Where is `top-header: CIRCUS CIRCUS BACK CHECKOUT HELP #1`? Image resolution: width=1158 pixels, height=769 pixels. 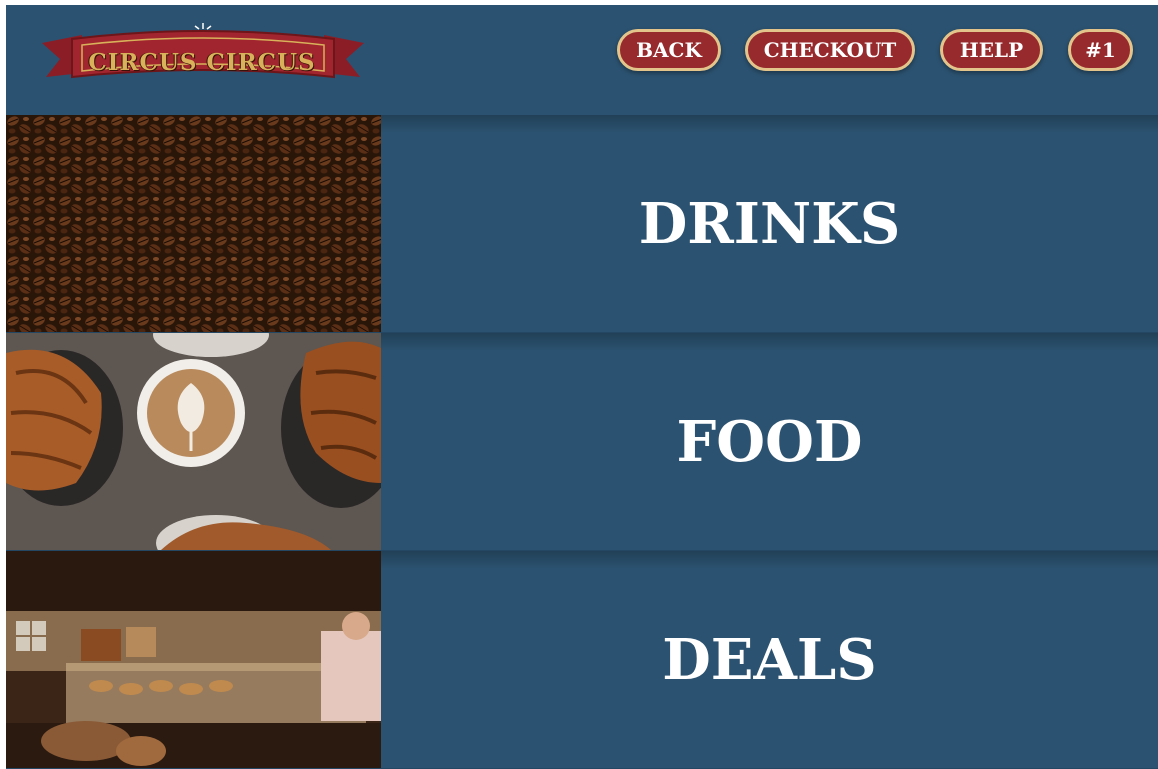
top-header: CIRCUS CIRCUS BACK CHECKOUT HELP #1 is located at coordinates (582, 60).